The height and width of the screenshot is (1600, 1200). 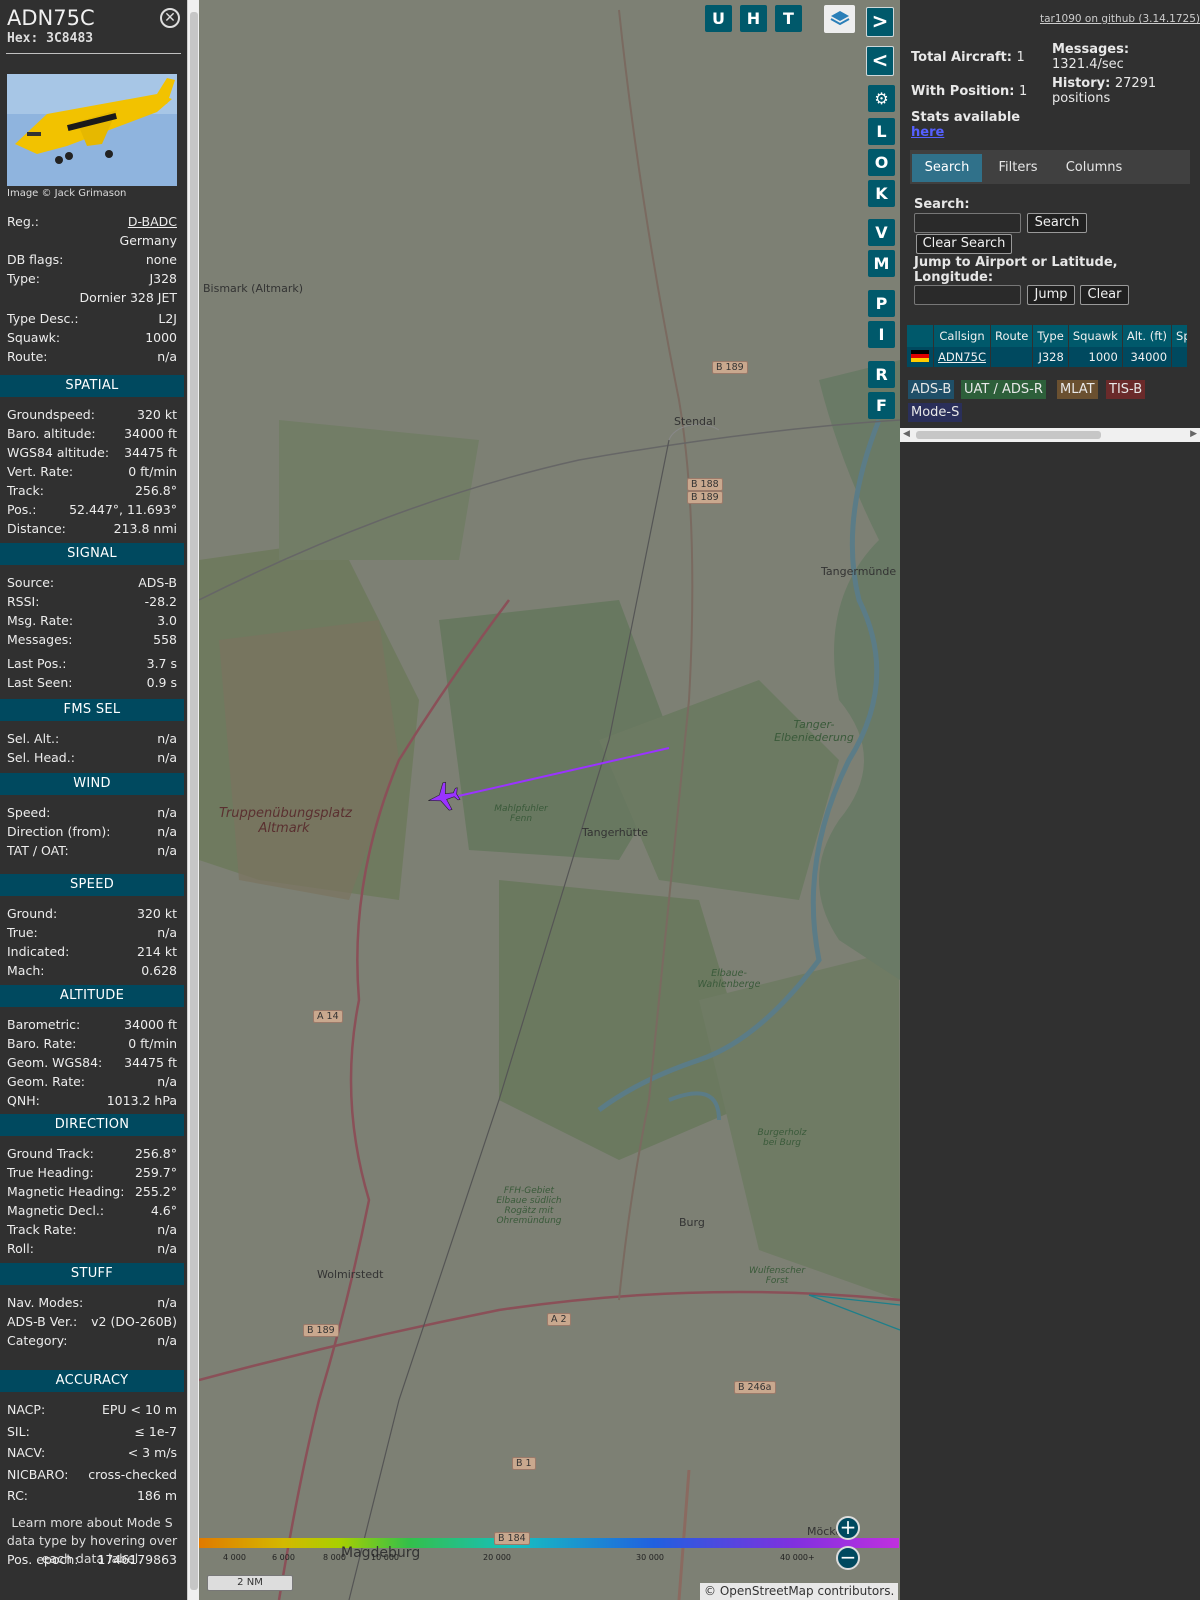 What do you see at coordinates (881, 334) in the screenshot?
I see `map-button-i: I` at bounding box center [881, 334].